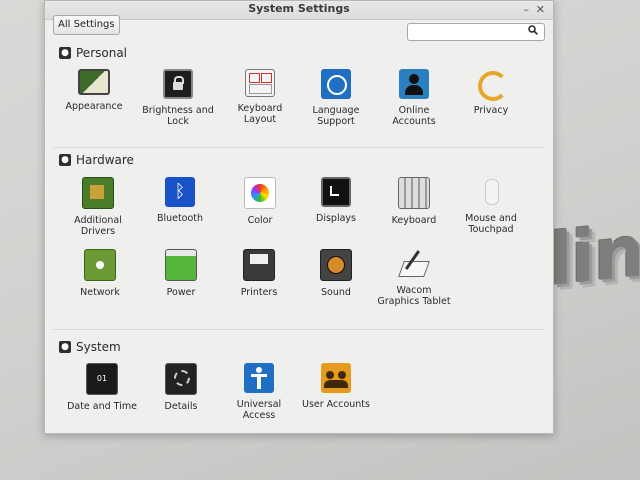 The height and width of the screenshot is (480, 640). What do you see at coordinates (594, 250) in the screenshot?
I see `desktop-wallpaper-logo: linux` at bounding box center [594, 250].